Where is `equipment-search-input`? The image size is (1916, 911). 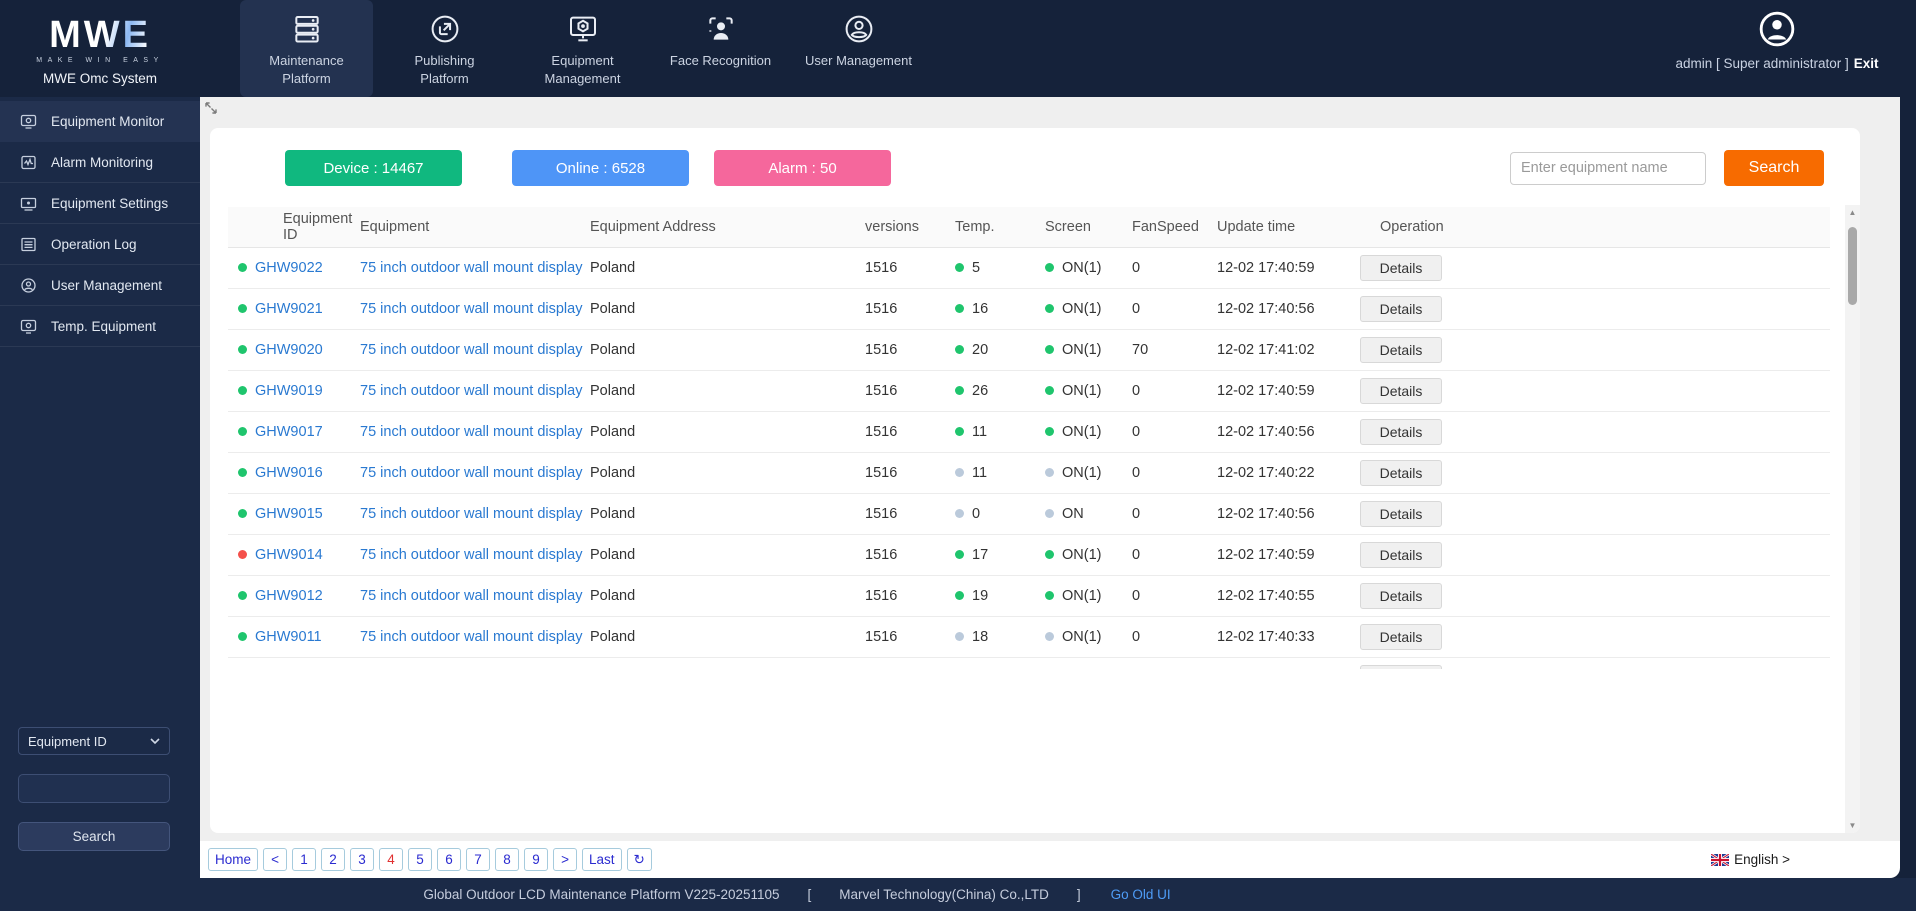
equipment-search-input is located at coordinates (1608, 168).